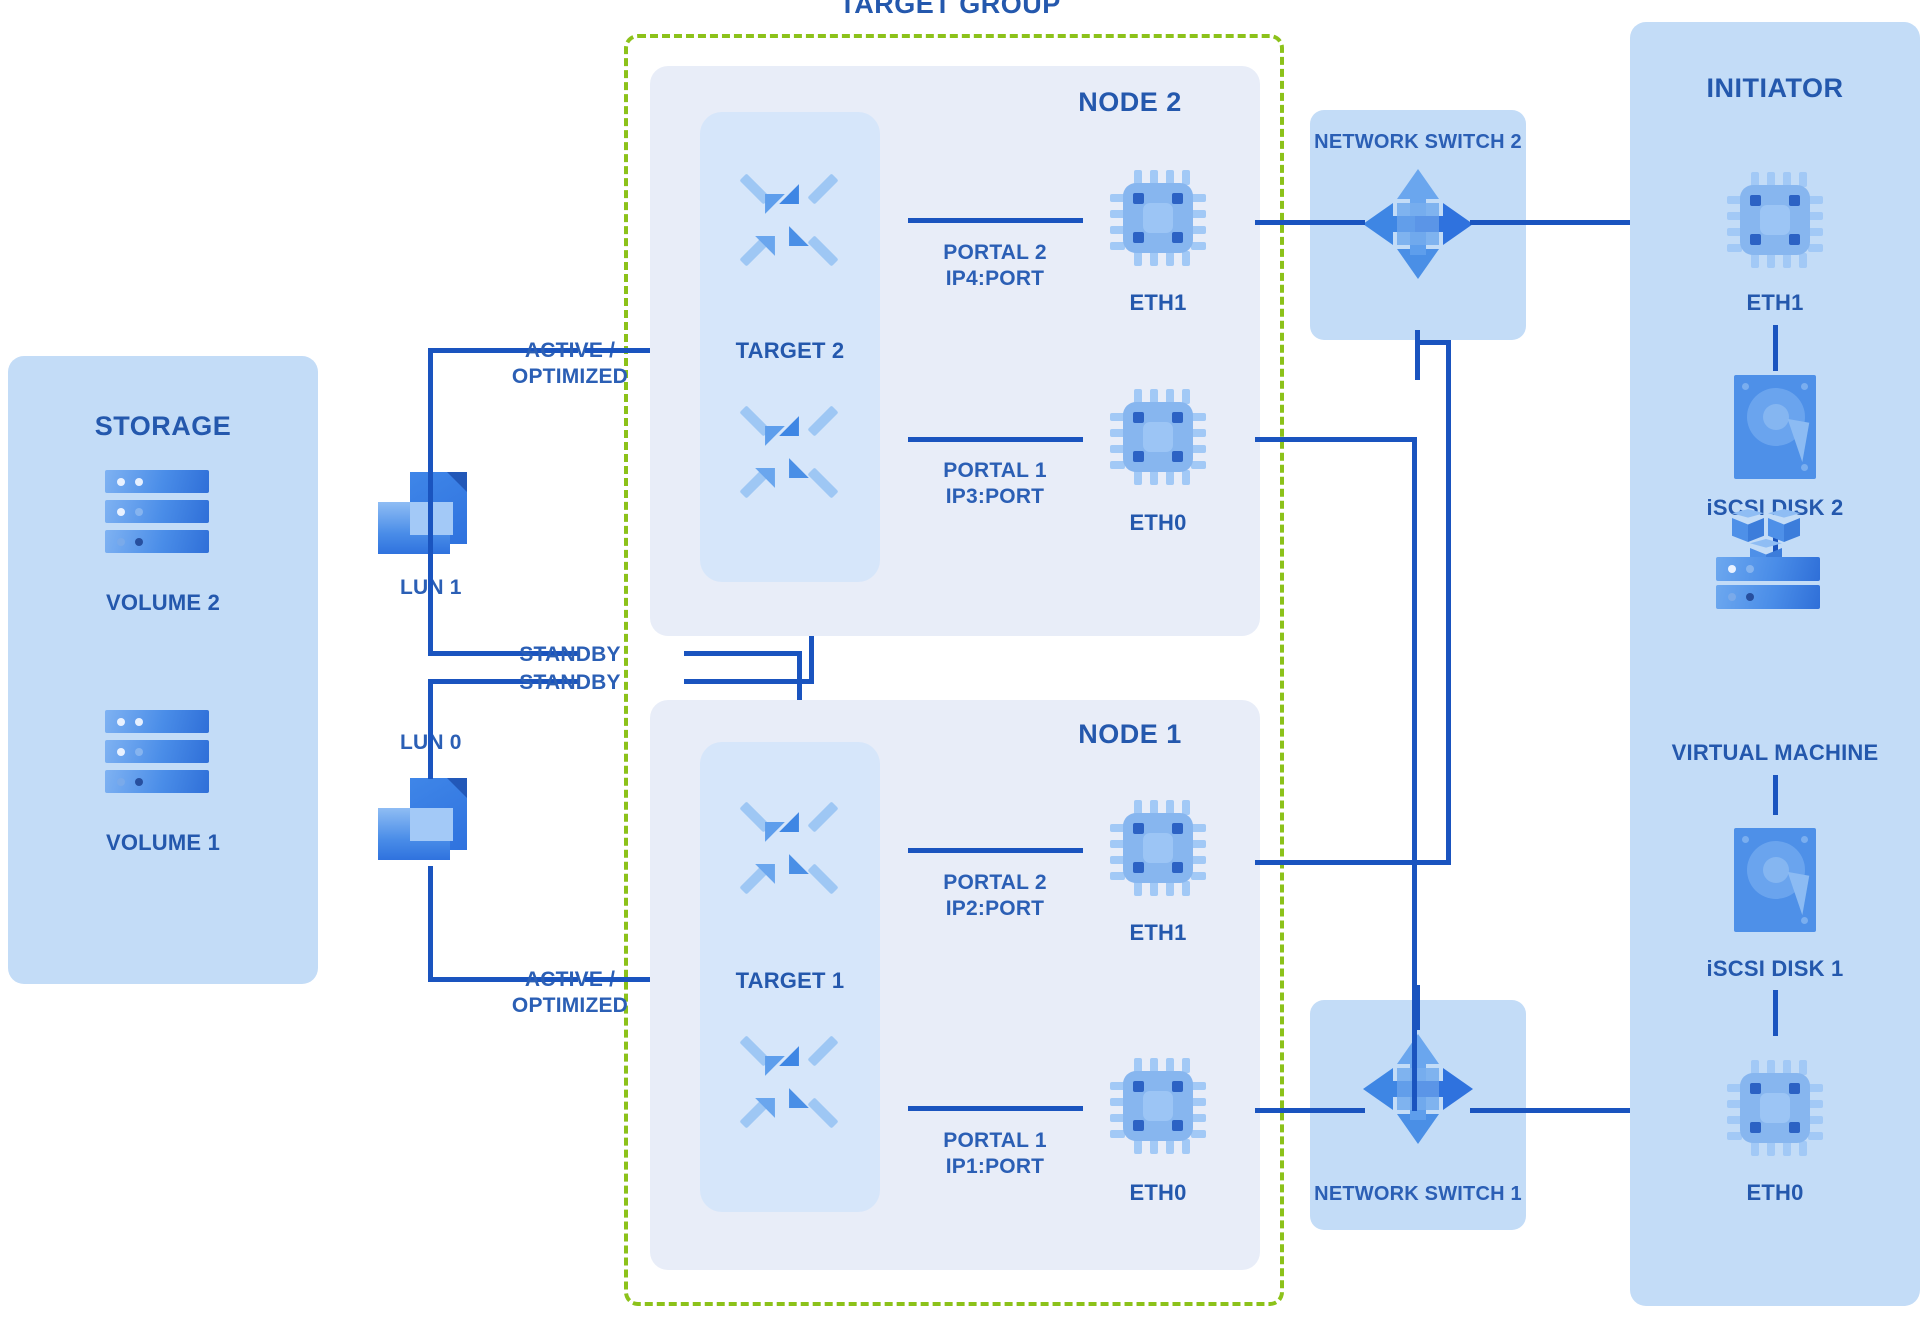 This screenshot has width=1928, height=1328. I want to click on lun0-label: LUN 0, so click(431, 742).